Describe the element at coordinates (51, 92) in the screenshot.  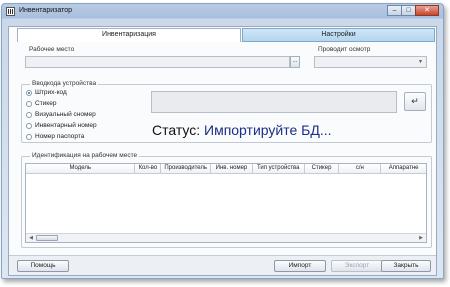
I see `radio-label: Штрих-код` at that location.